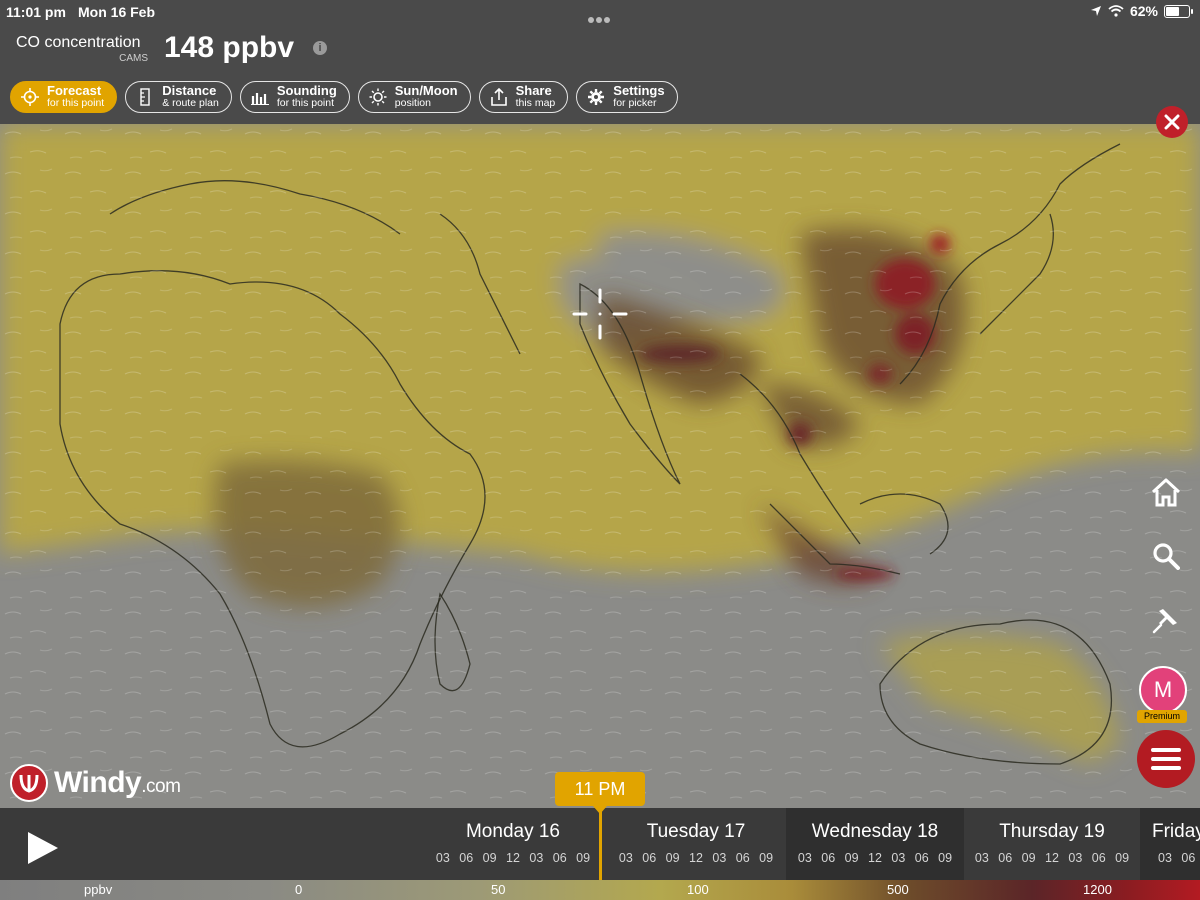 The width and height of the screenshot is (1200, 900). What do you see at coordinates (259, 97) in the screenshot?
I see `sounding-chart-icon` at bounding box center [259, 97].